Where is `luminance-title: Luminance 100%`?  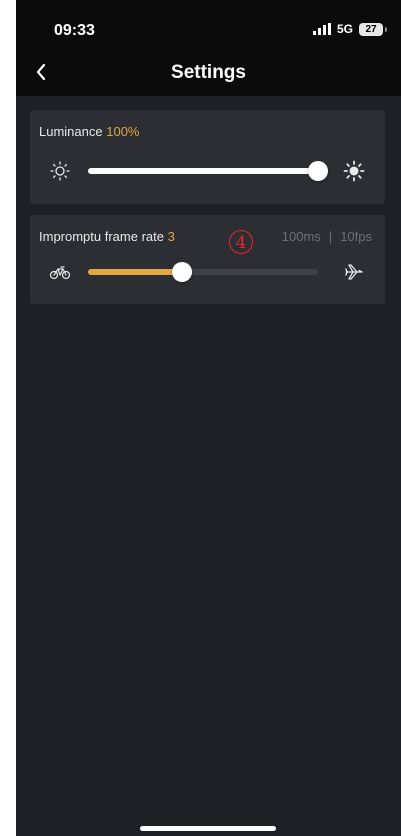
luminance-title: Luminance 100% is located at coordinates (89, 131).